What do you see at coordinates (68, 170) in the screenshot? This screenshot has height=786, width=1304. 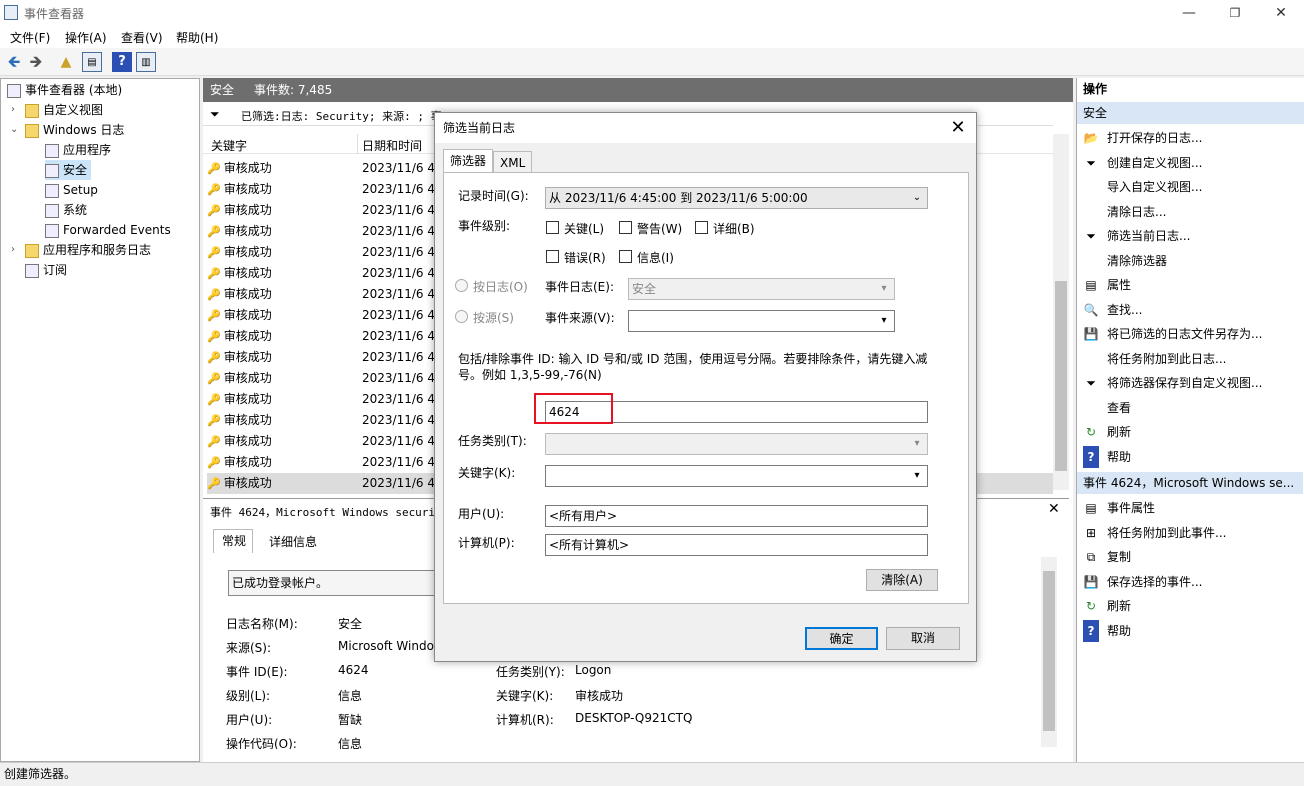 I see `tree-item-security: 安全` at bounding box center [68, 170].